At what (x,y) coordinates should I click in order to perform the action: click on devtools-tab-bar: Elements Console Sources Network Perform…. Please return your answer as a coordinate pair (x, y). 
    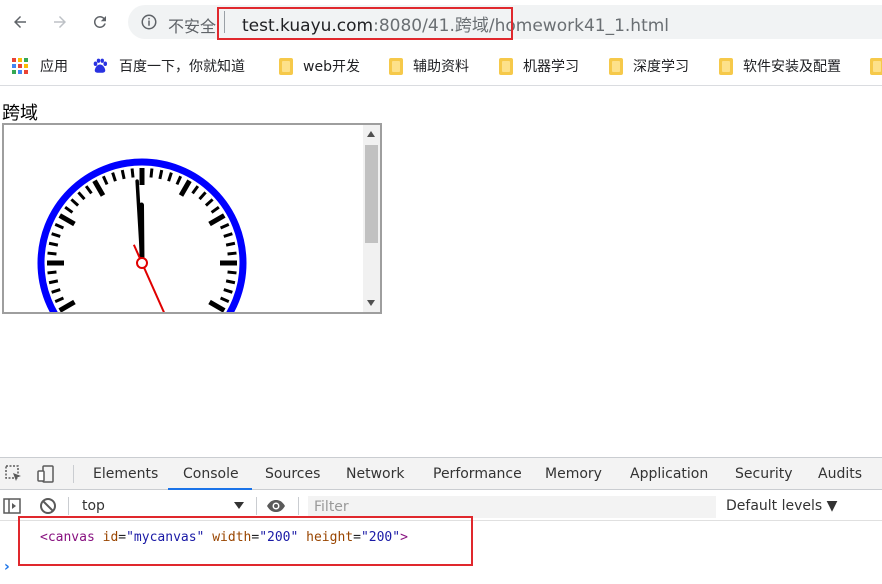
    Looking at the image, I should click on (441, 474).